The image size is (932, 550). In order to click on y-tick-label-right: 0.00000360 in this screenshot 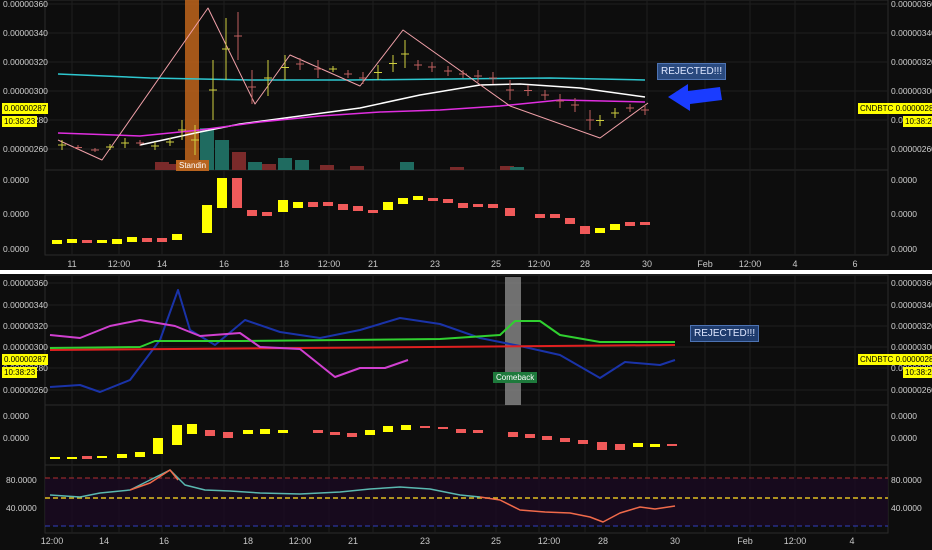, I will do `click(911, 4)`.